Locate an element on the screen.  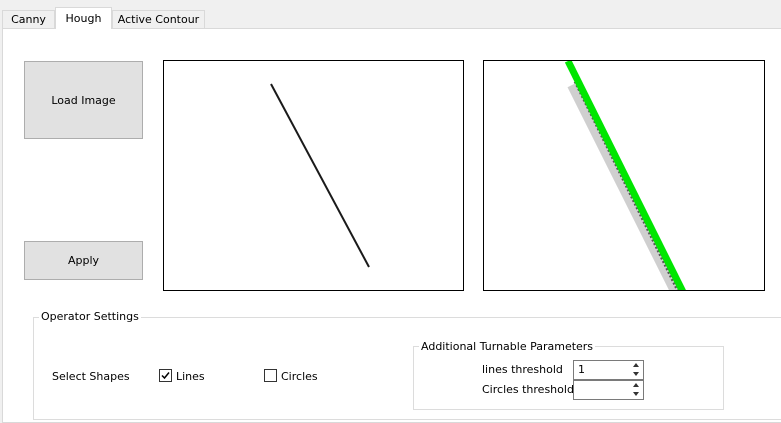
circles-checkbox-label: Circles is located at coordinates (299, 376).